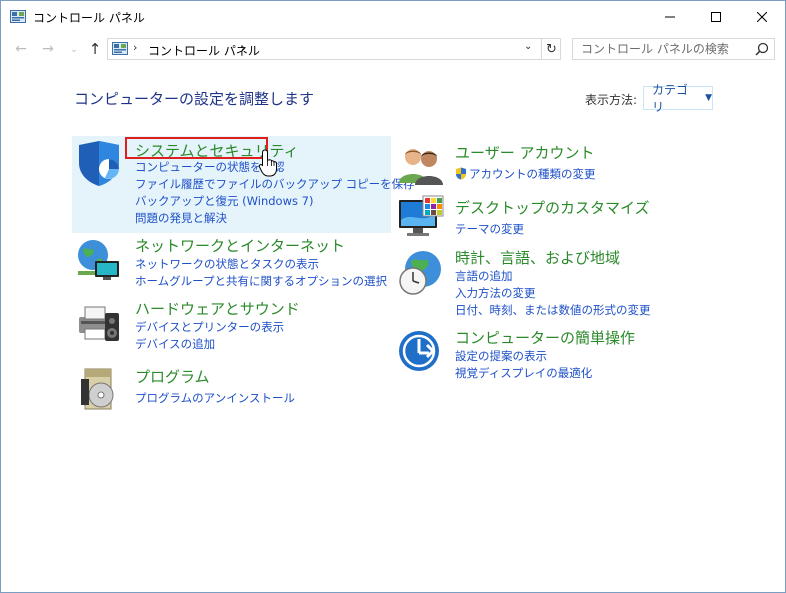 The image size is (786, 593). What do you see at coordinates (18, 16) in the screenshot?
I see `control-panel-app-icon` at bounding box center [18, 16].